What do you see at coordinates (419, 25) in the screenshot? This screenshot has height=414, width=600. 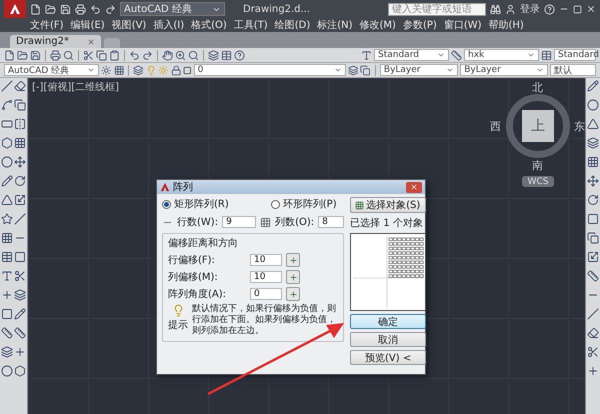 I see `menu-item: 参数(P)` at bounding box center [419, 25].